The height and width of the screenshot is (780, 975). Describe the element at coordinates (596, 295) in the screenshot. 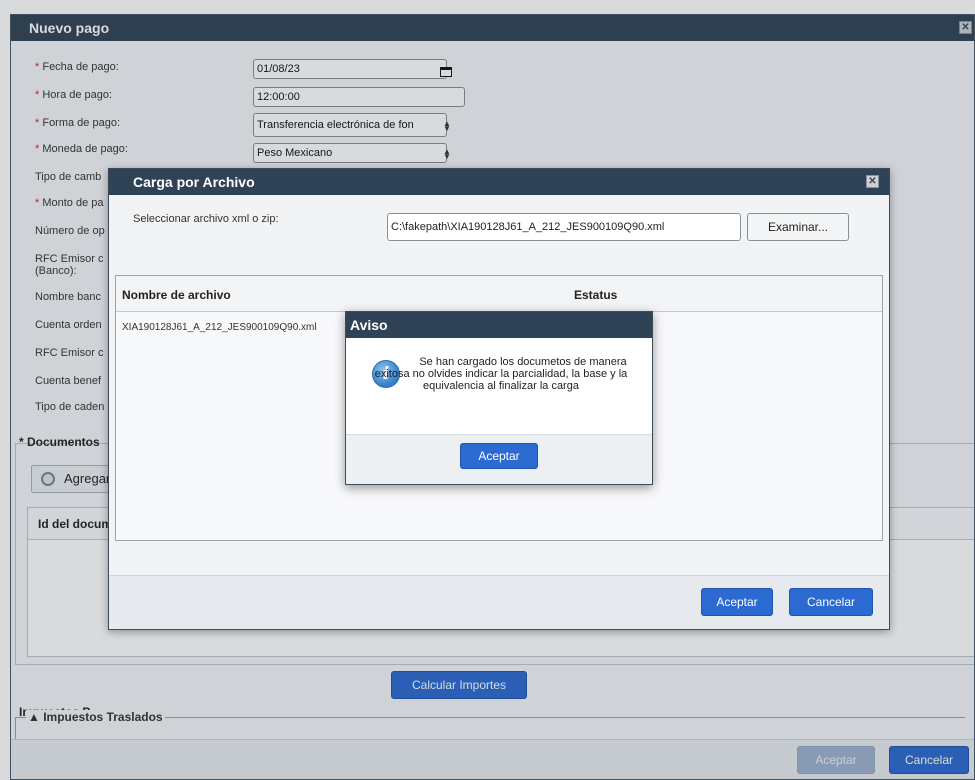

I see `col-estatus: Estatus` at that location.